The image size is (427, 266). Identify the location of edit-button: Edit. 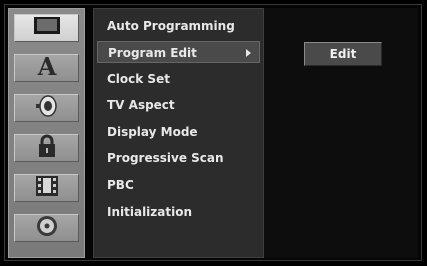
(343, 54).